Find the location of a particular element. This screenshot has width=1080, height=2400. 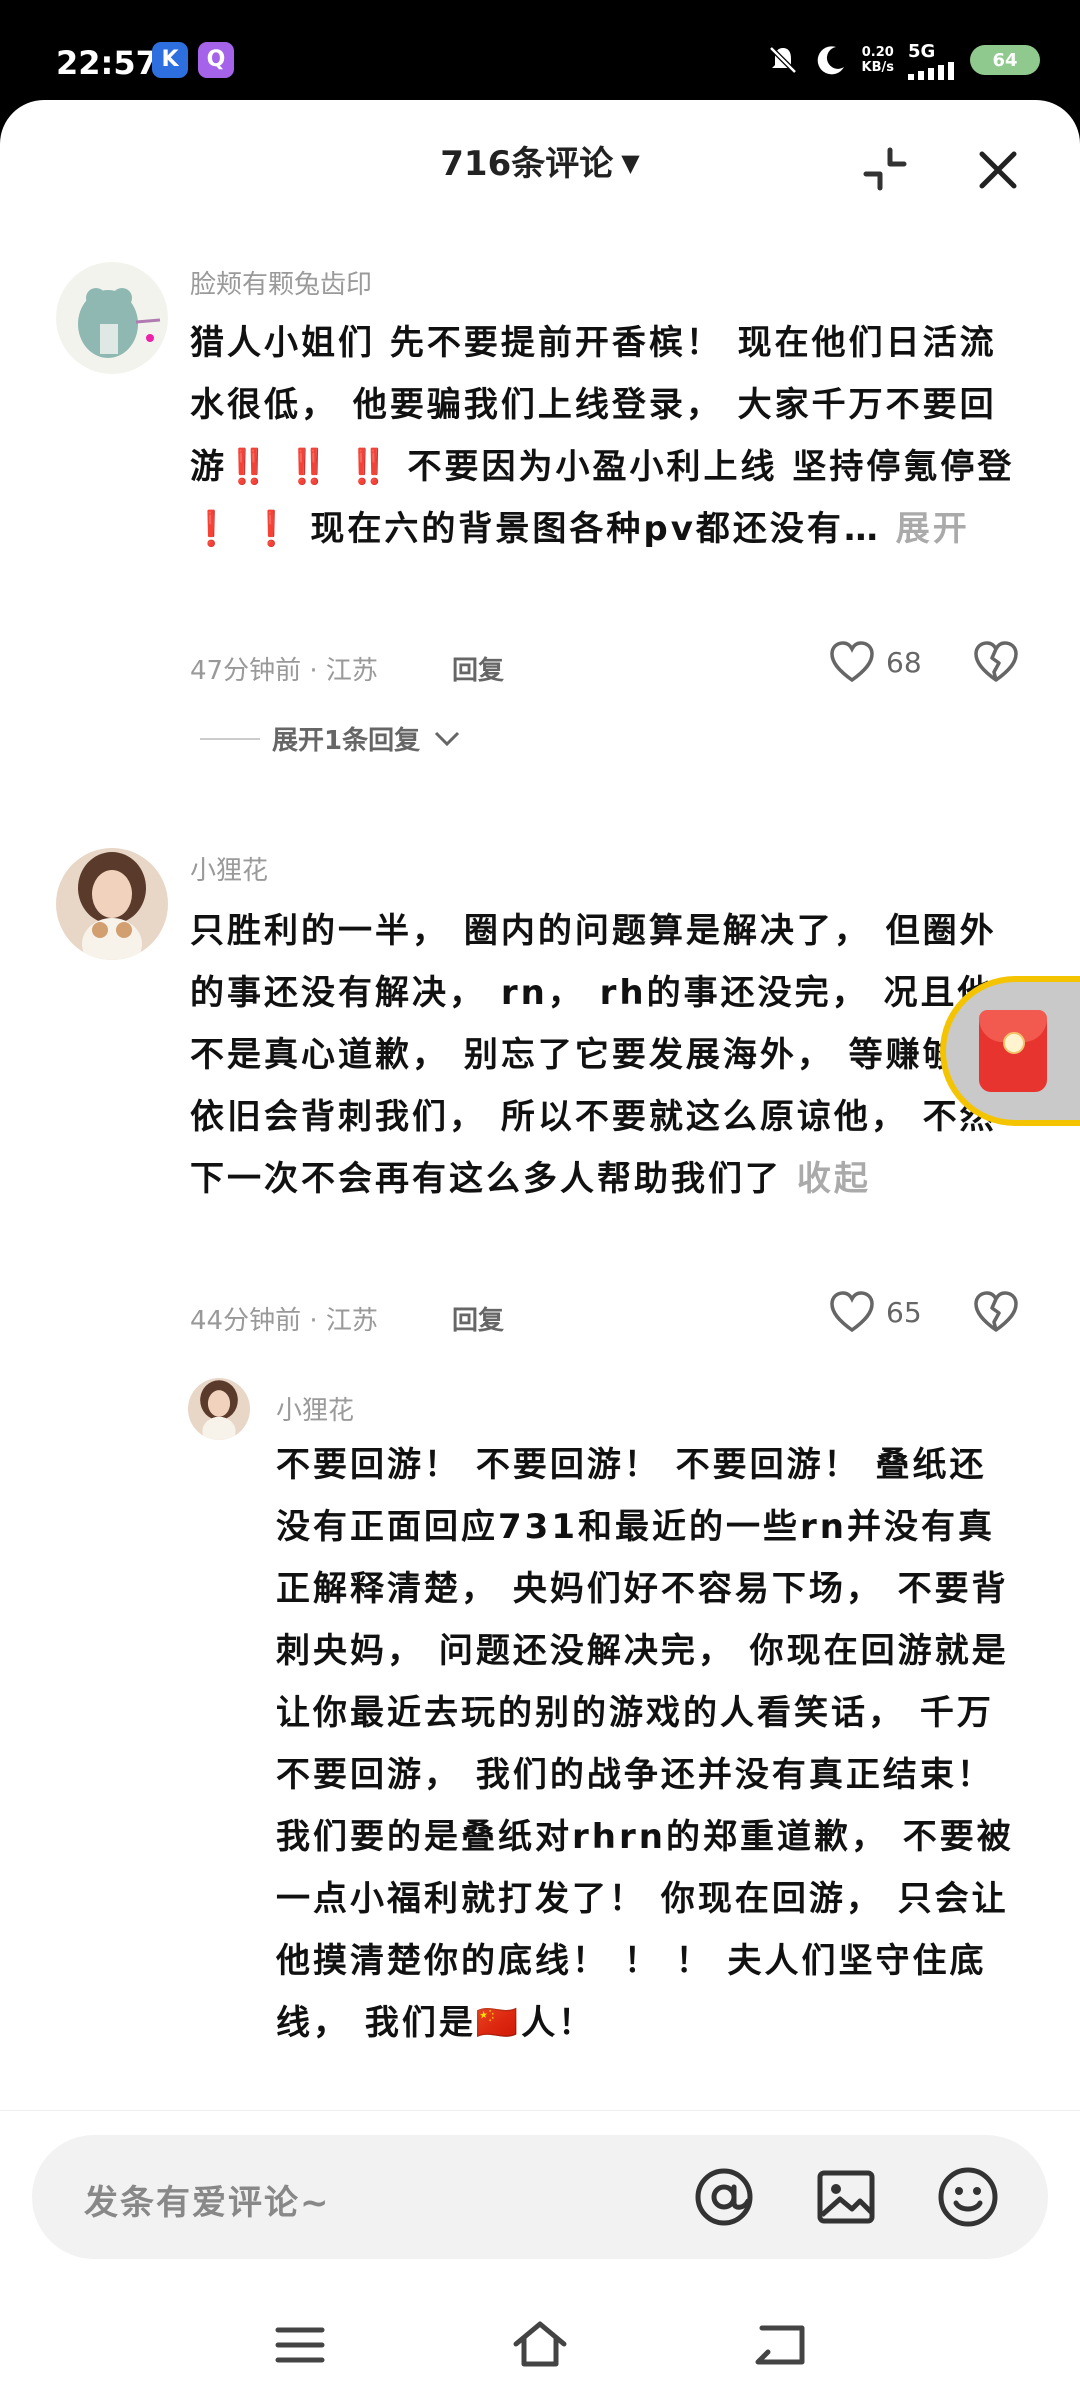

comment-time-location: 47分钟前 · 江苏 is located at coordinates (284, 671).